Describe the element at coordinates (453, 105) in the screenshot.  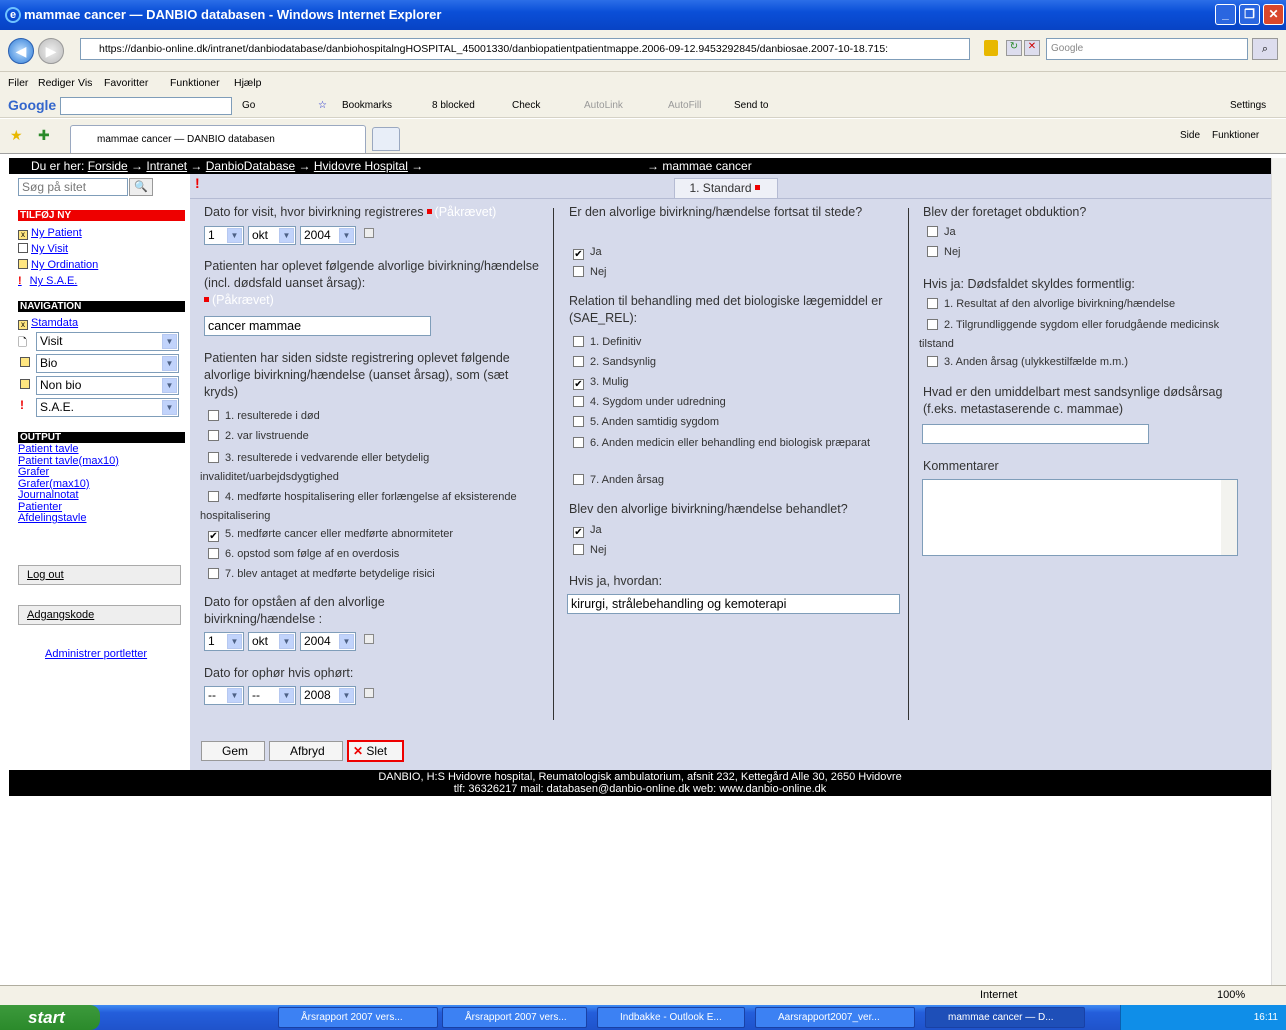
I see `popup-blocker-button: 8 blocked` at that location.